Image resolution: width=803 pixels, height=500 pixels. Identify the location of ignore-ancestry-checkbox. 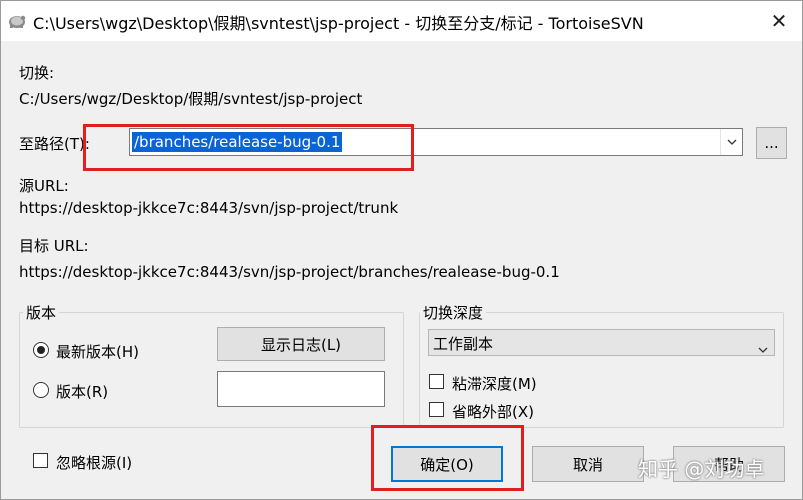
(40, 460).